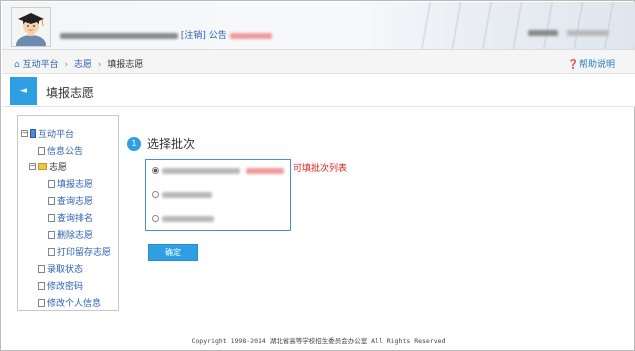  I want to click on breadcrumb-current: 填报志愿, so click(125, 65).